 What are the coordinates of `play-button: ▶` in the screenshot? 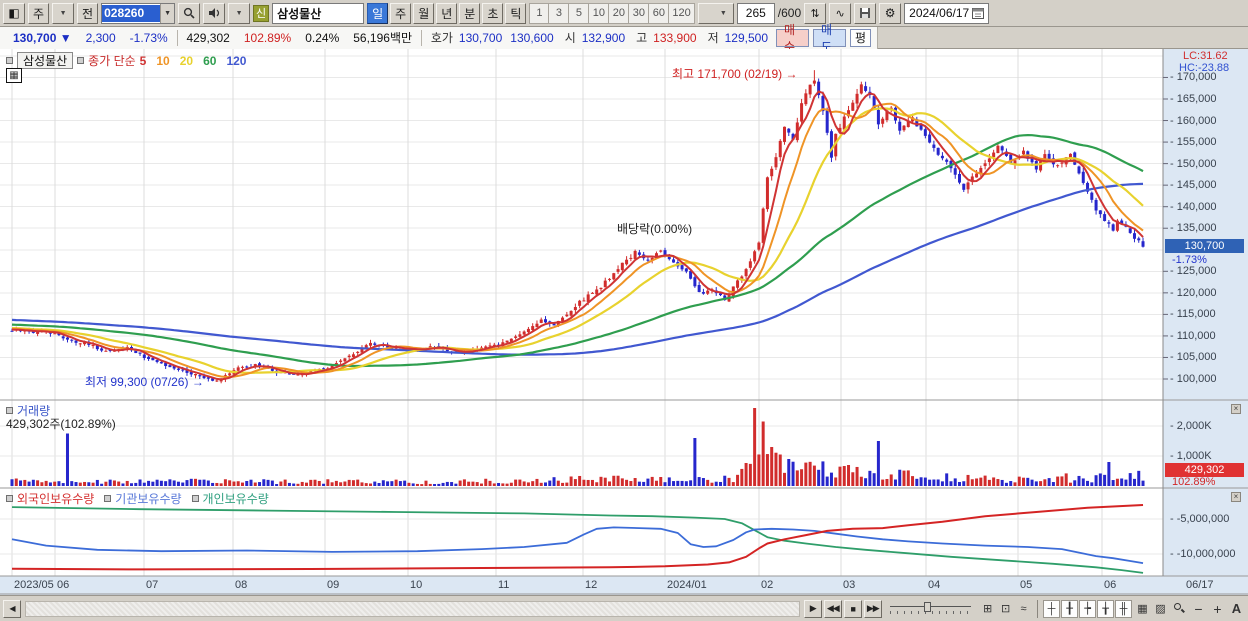 It's located at (812, 608).